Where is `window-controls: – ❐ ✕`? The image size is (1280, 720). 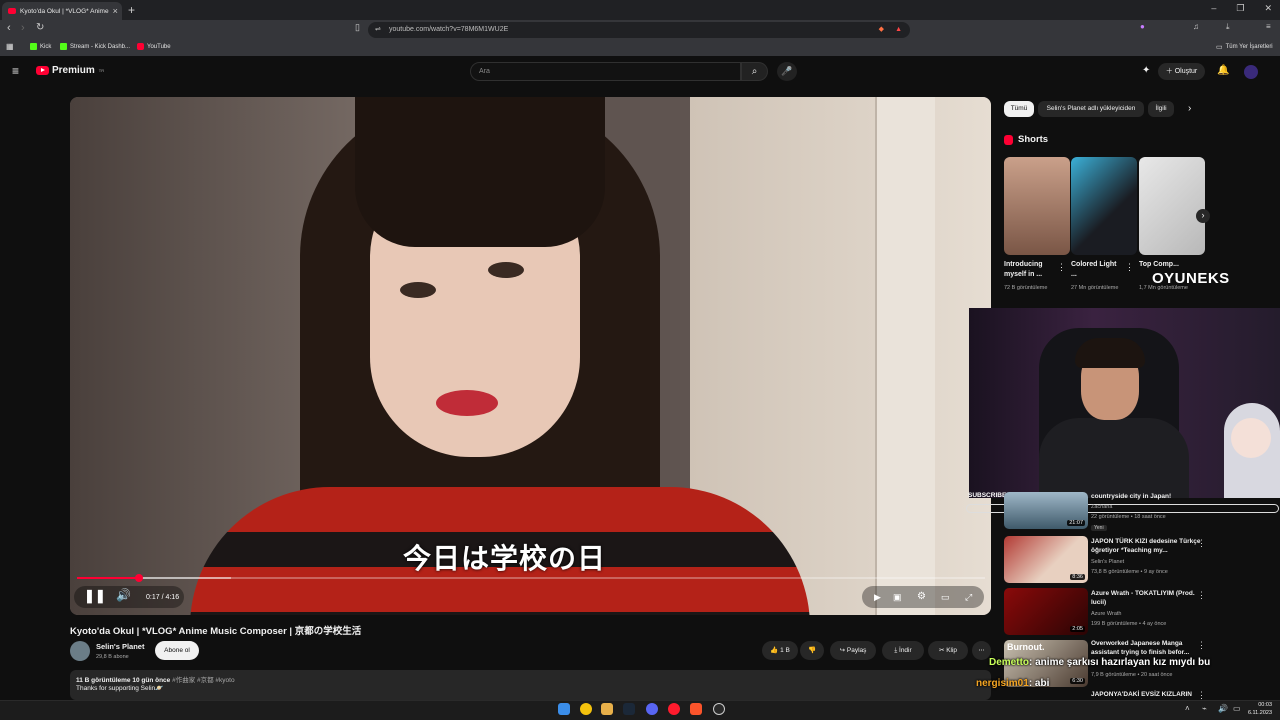 window-controls: – ❐ ✕ is located at coordinates (1241, 8).